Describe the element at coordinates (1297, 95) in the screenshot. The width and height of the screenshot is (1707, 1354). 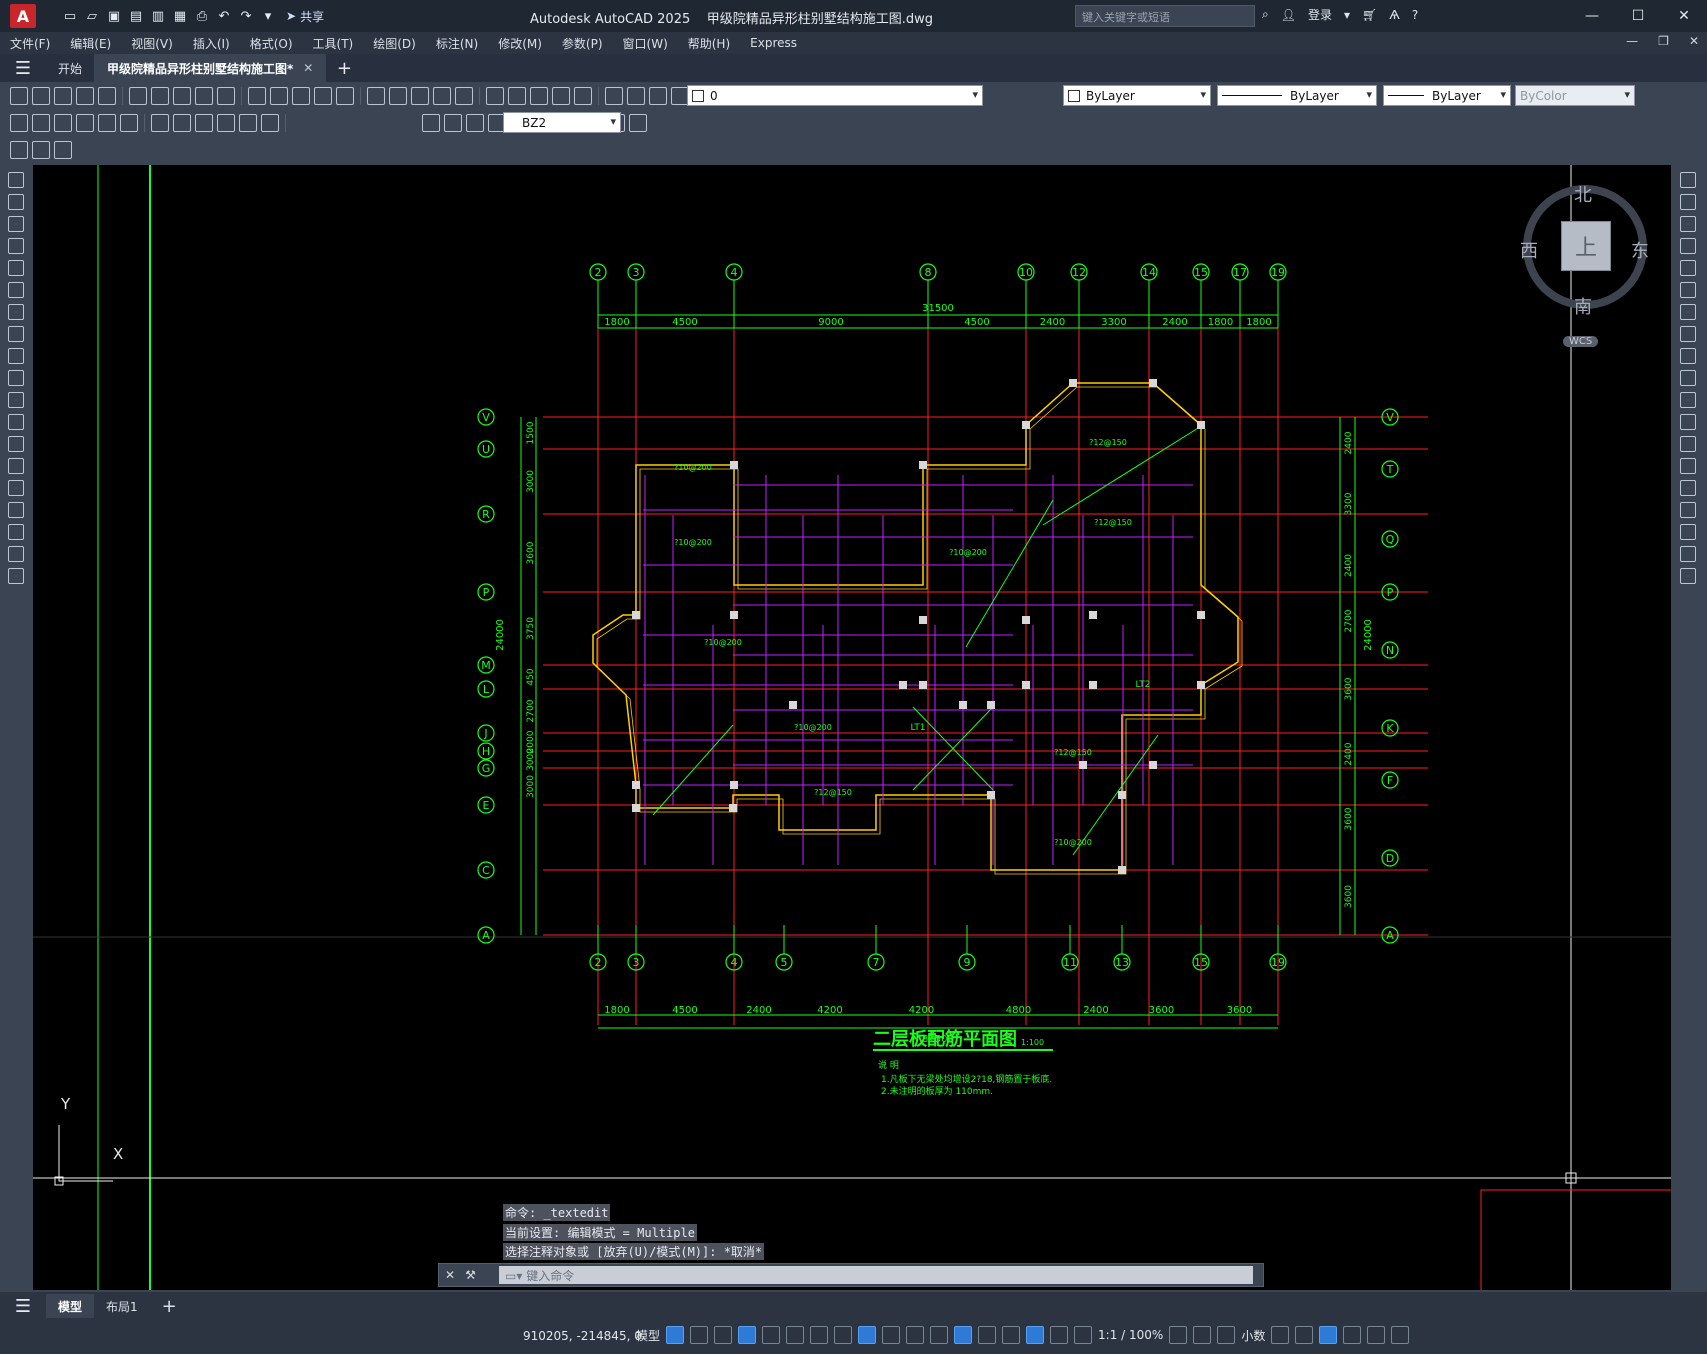
I see `linetype-dropdown: ByLayer ▾` at that location.